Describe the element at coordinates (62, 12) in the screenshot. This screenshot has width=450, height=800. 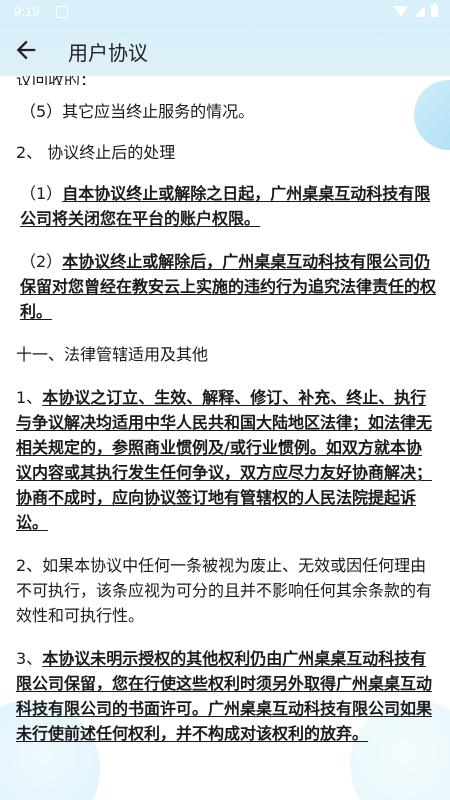
I see `notification-icon` at that location.